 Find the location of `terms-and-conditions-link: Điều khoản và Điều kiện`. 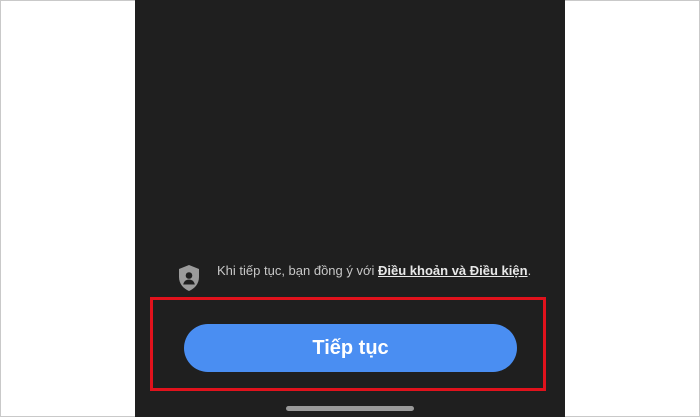

terms-and-conditions-link: Điều khoản và Điều kiện is located at coordinates (453, 270).